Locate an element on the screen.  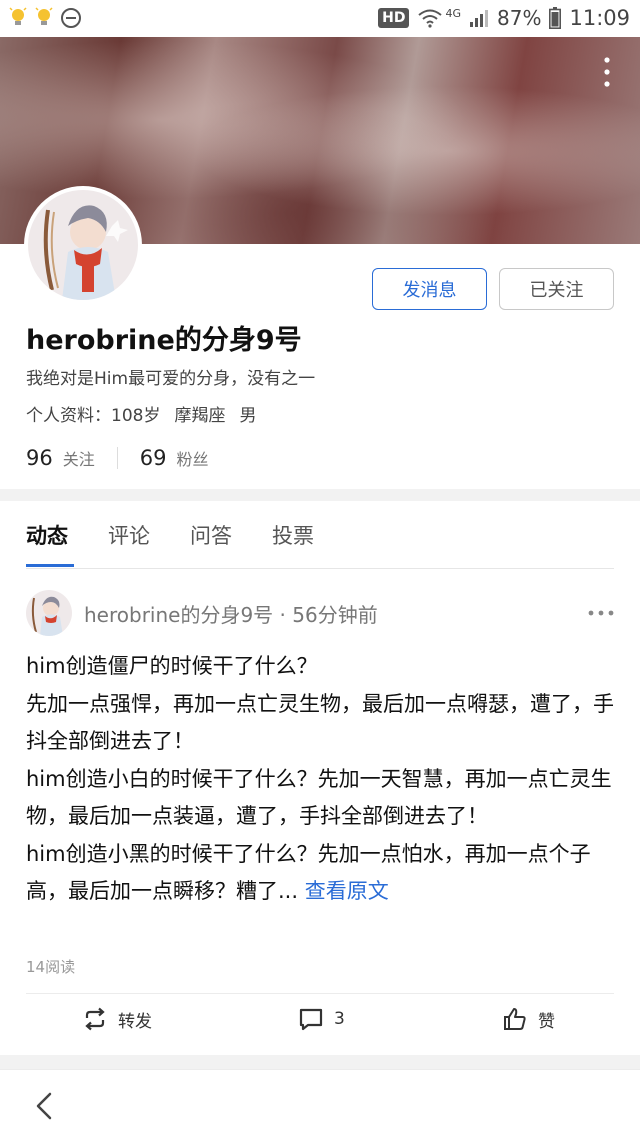
profile-info: 个人资料：108岁 摩羯座 男 is located at coordinates (141, 413).